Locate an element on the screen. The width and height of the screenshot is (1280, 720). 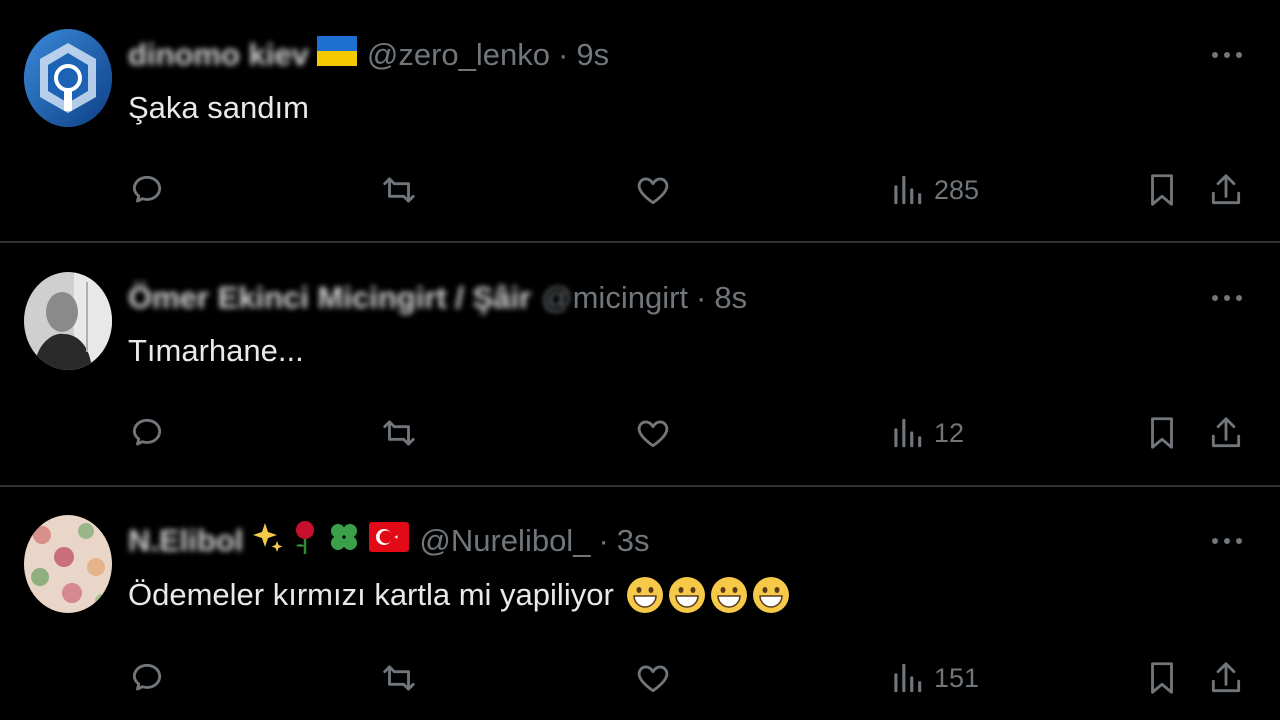
display-name: Ömer Ekinci Micingirt / Şâir is located at coordinates (329, 298).